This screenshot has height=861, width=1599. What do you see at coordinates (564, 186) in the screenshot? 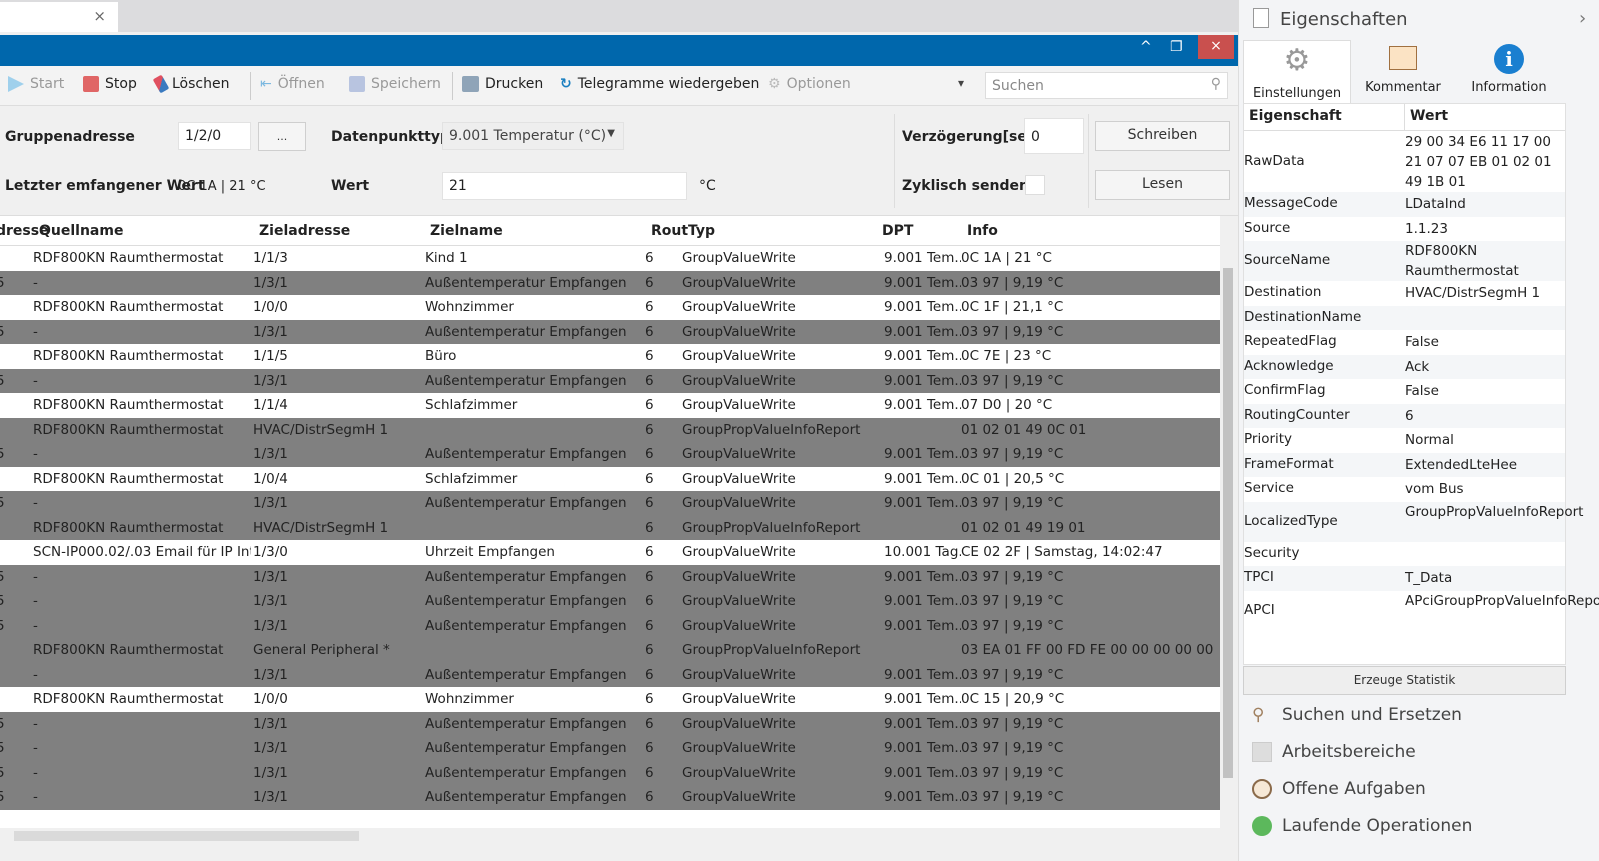
I see `value-input: 21` at bounding box center [564, 186].